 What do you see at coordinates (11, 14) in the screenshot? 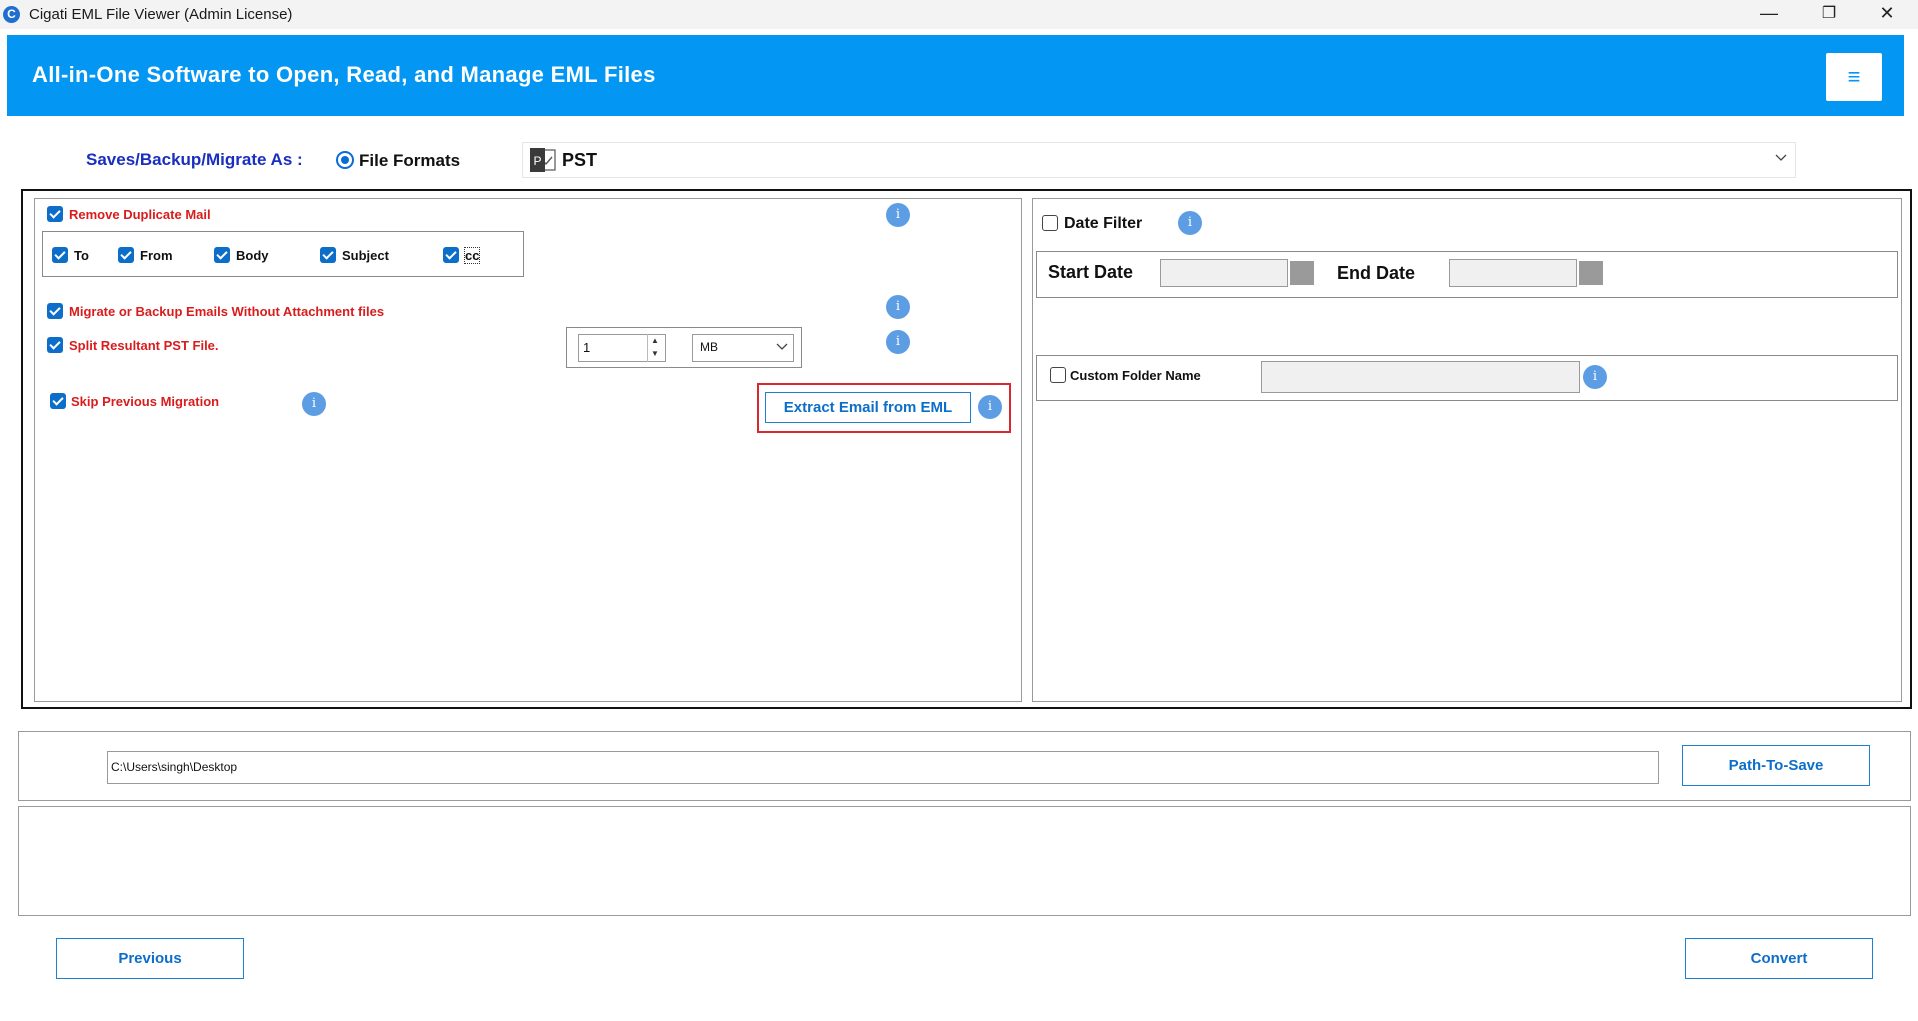
I see `app-icon: C` at bounding box center [11, 14].